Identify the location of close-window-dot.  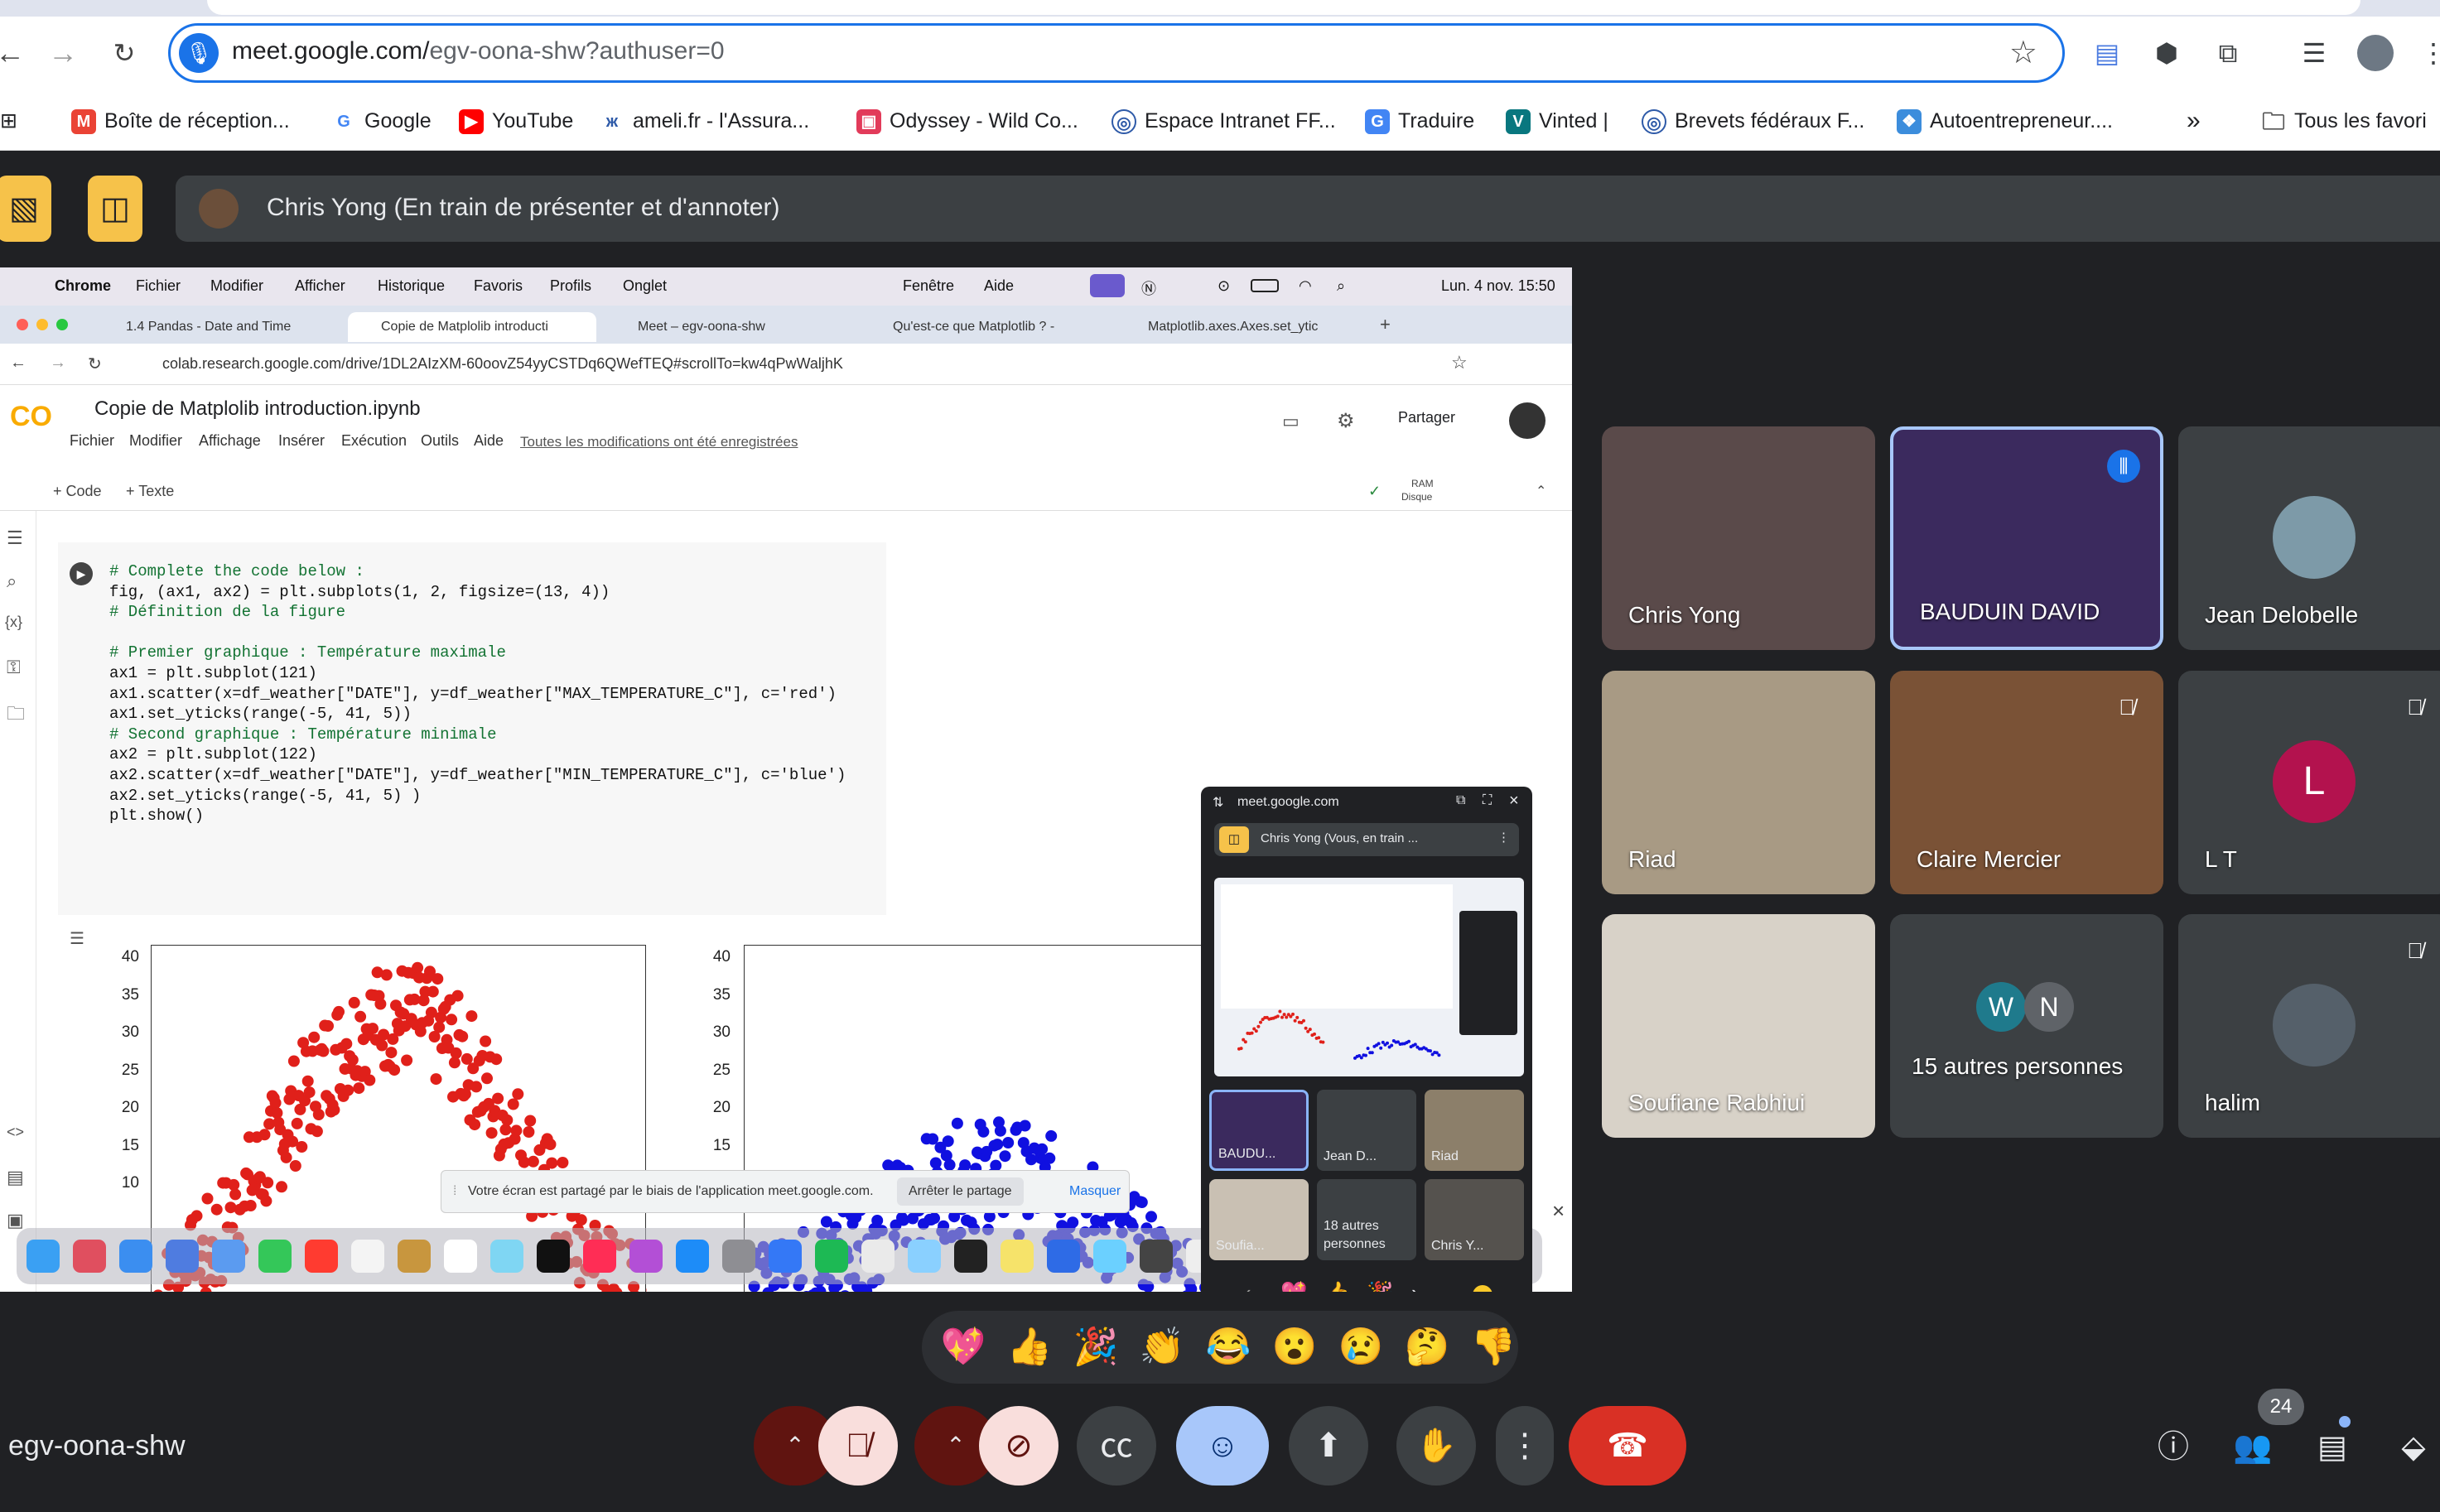
(23, 324).